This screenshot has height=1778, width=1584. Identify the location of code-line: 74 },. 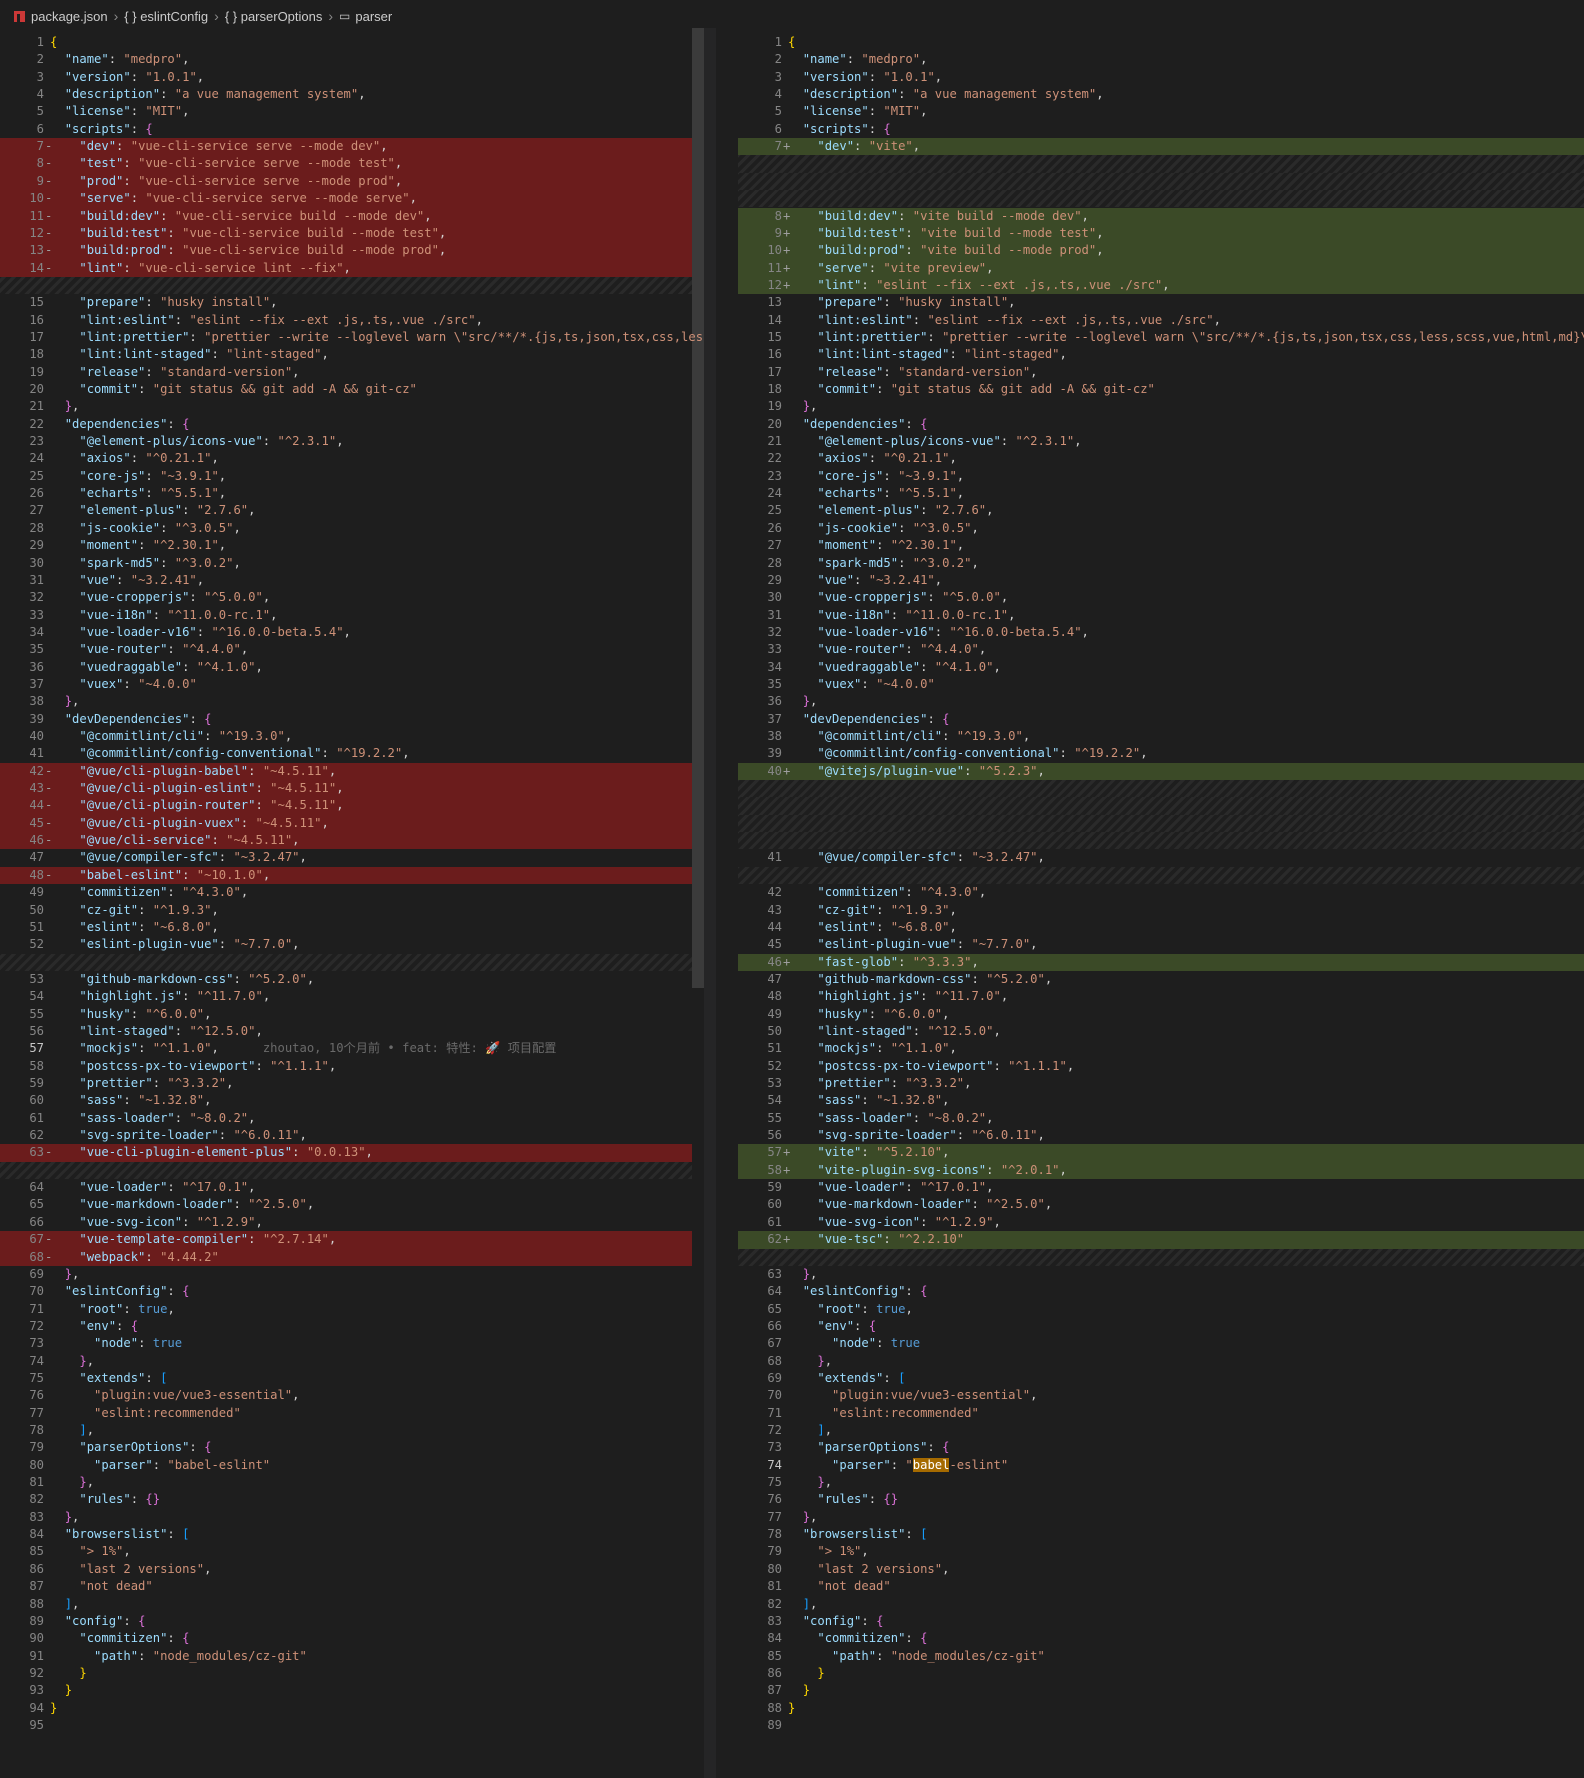
(346, 1361).